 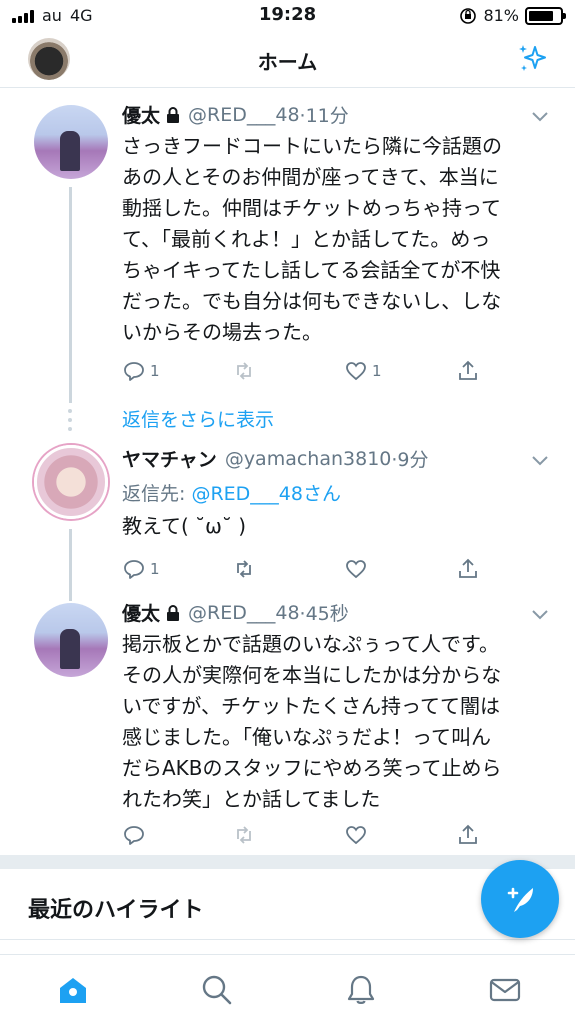 I want to click on tweet-text: 教えて( ˘ω˘ ), so click(x=184, y=526).